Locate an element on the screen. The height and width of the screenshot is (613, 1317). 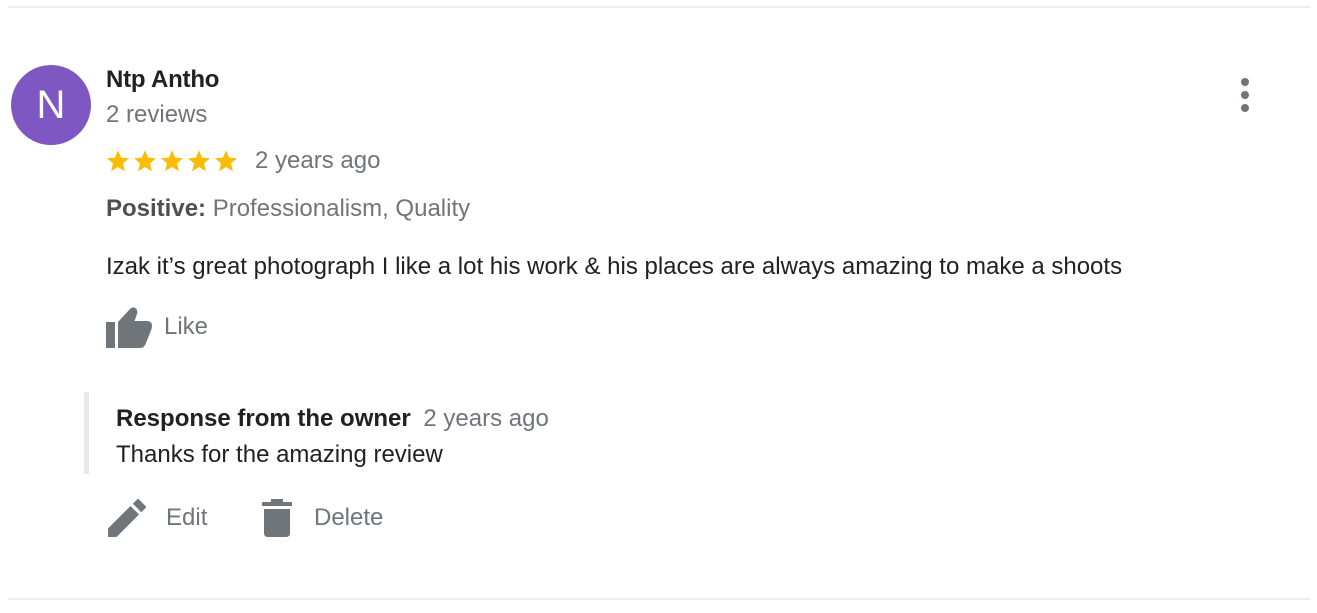
more-options-button is located at coordinates (1245, 95).